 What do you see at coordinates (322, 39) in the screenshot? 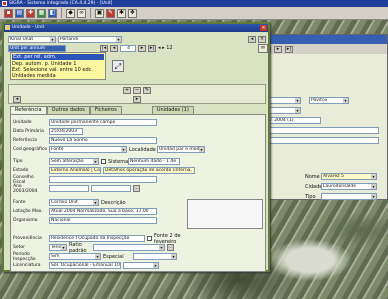
I see `background-window-titlebar` at bounding box center [322, 39].